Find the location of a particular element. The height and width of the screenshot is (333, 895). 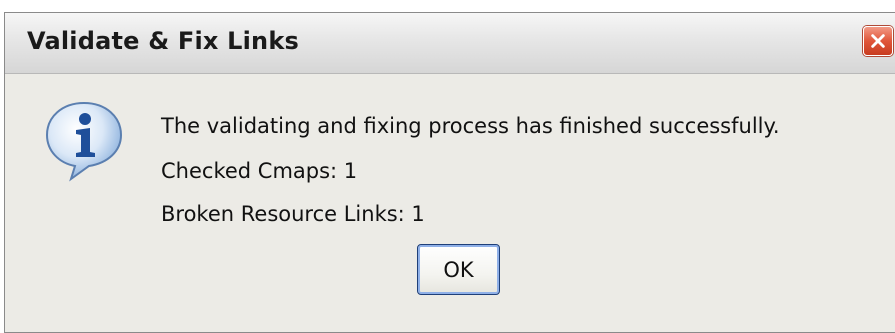

ok-button: OK is located at coordinates (458, 269).